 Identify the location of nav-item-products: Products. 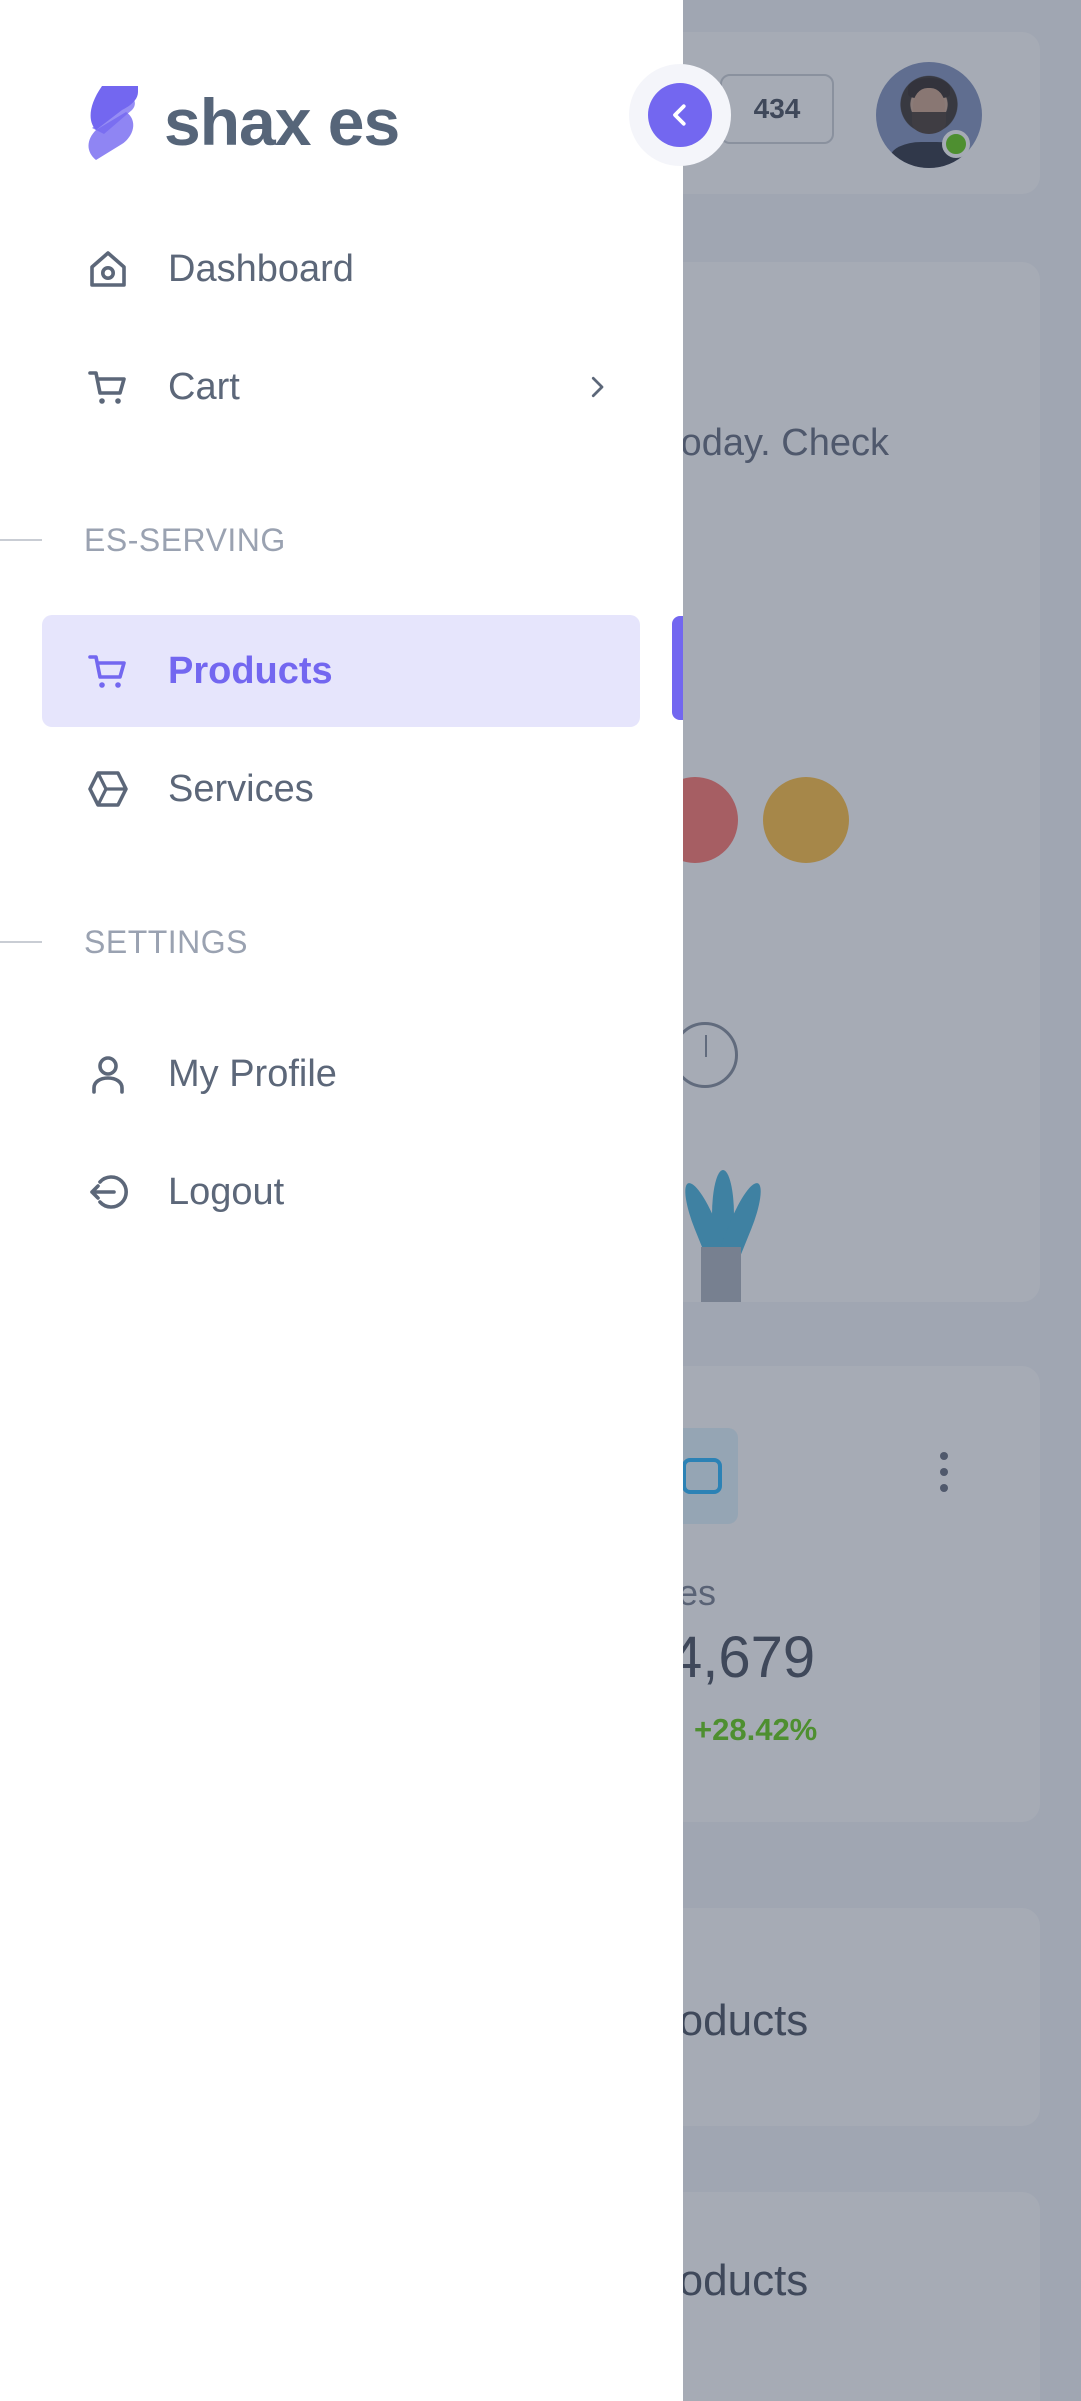
(341, 671).